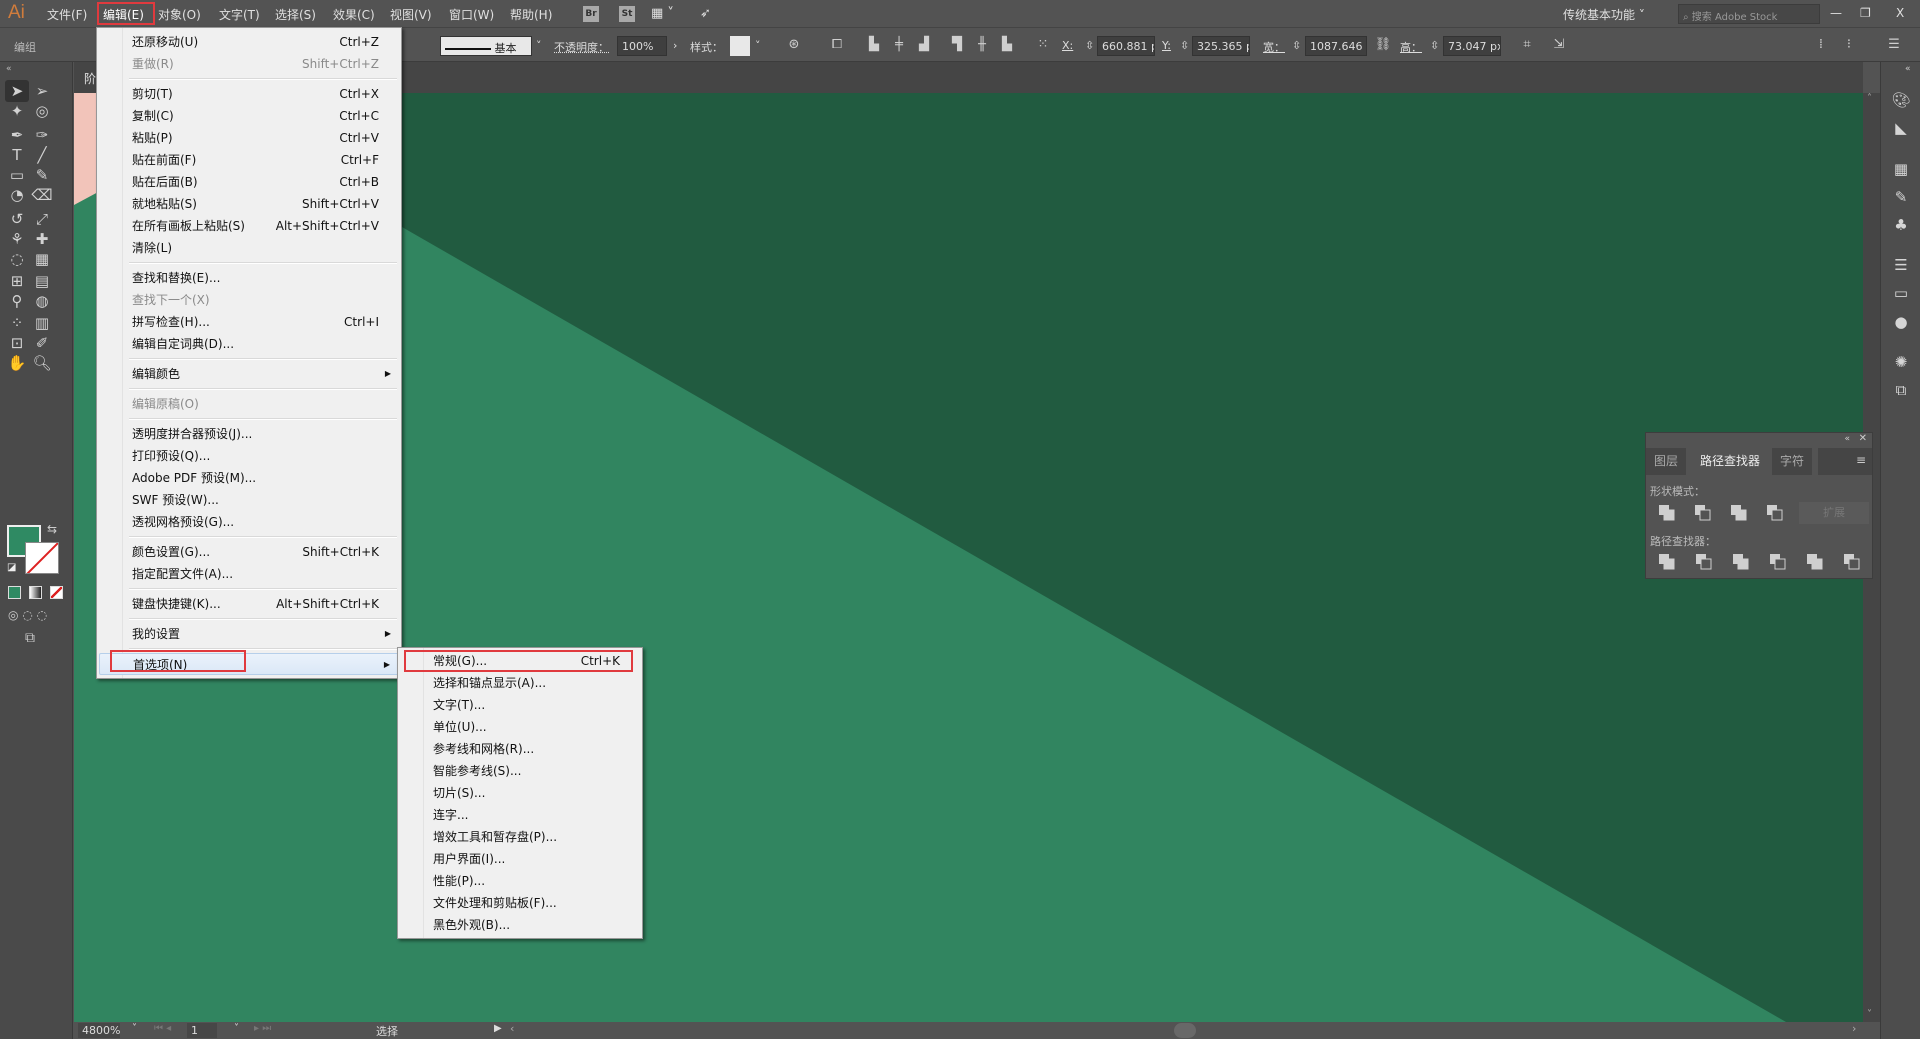 The image size is (1920, 1039). Describe the element at coordinates (17, 259) in the screenshot. I see `shape-builder-tool-icon: ◌` at that location.